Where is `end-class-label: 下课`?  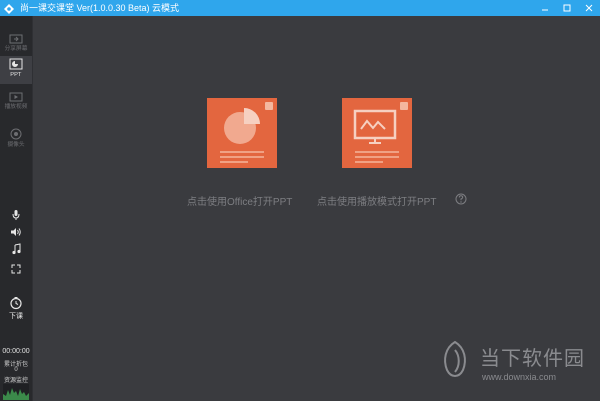
end-class-label: 下课 is located at coordinates (16, 316).